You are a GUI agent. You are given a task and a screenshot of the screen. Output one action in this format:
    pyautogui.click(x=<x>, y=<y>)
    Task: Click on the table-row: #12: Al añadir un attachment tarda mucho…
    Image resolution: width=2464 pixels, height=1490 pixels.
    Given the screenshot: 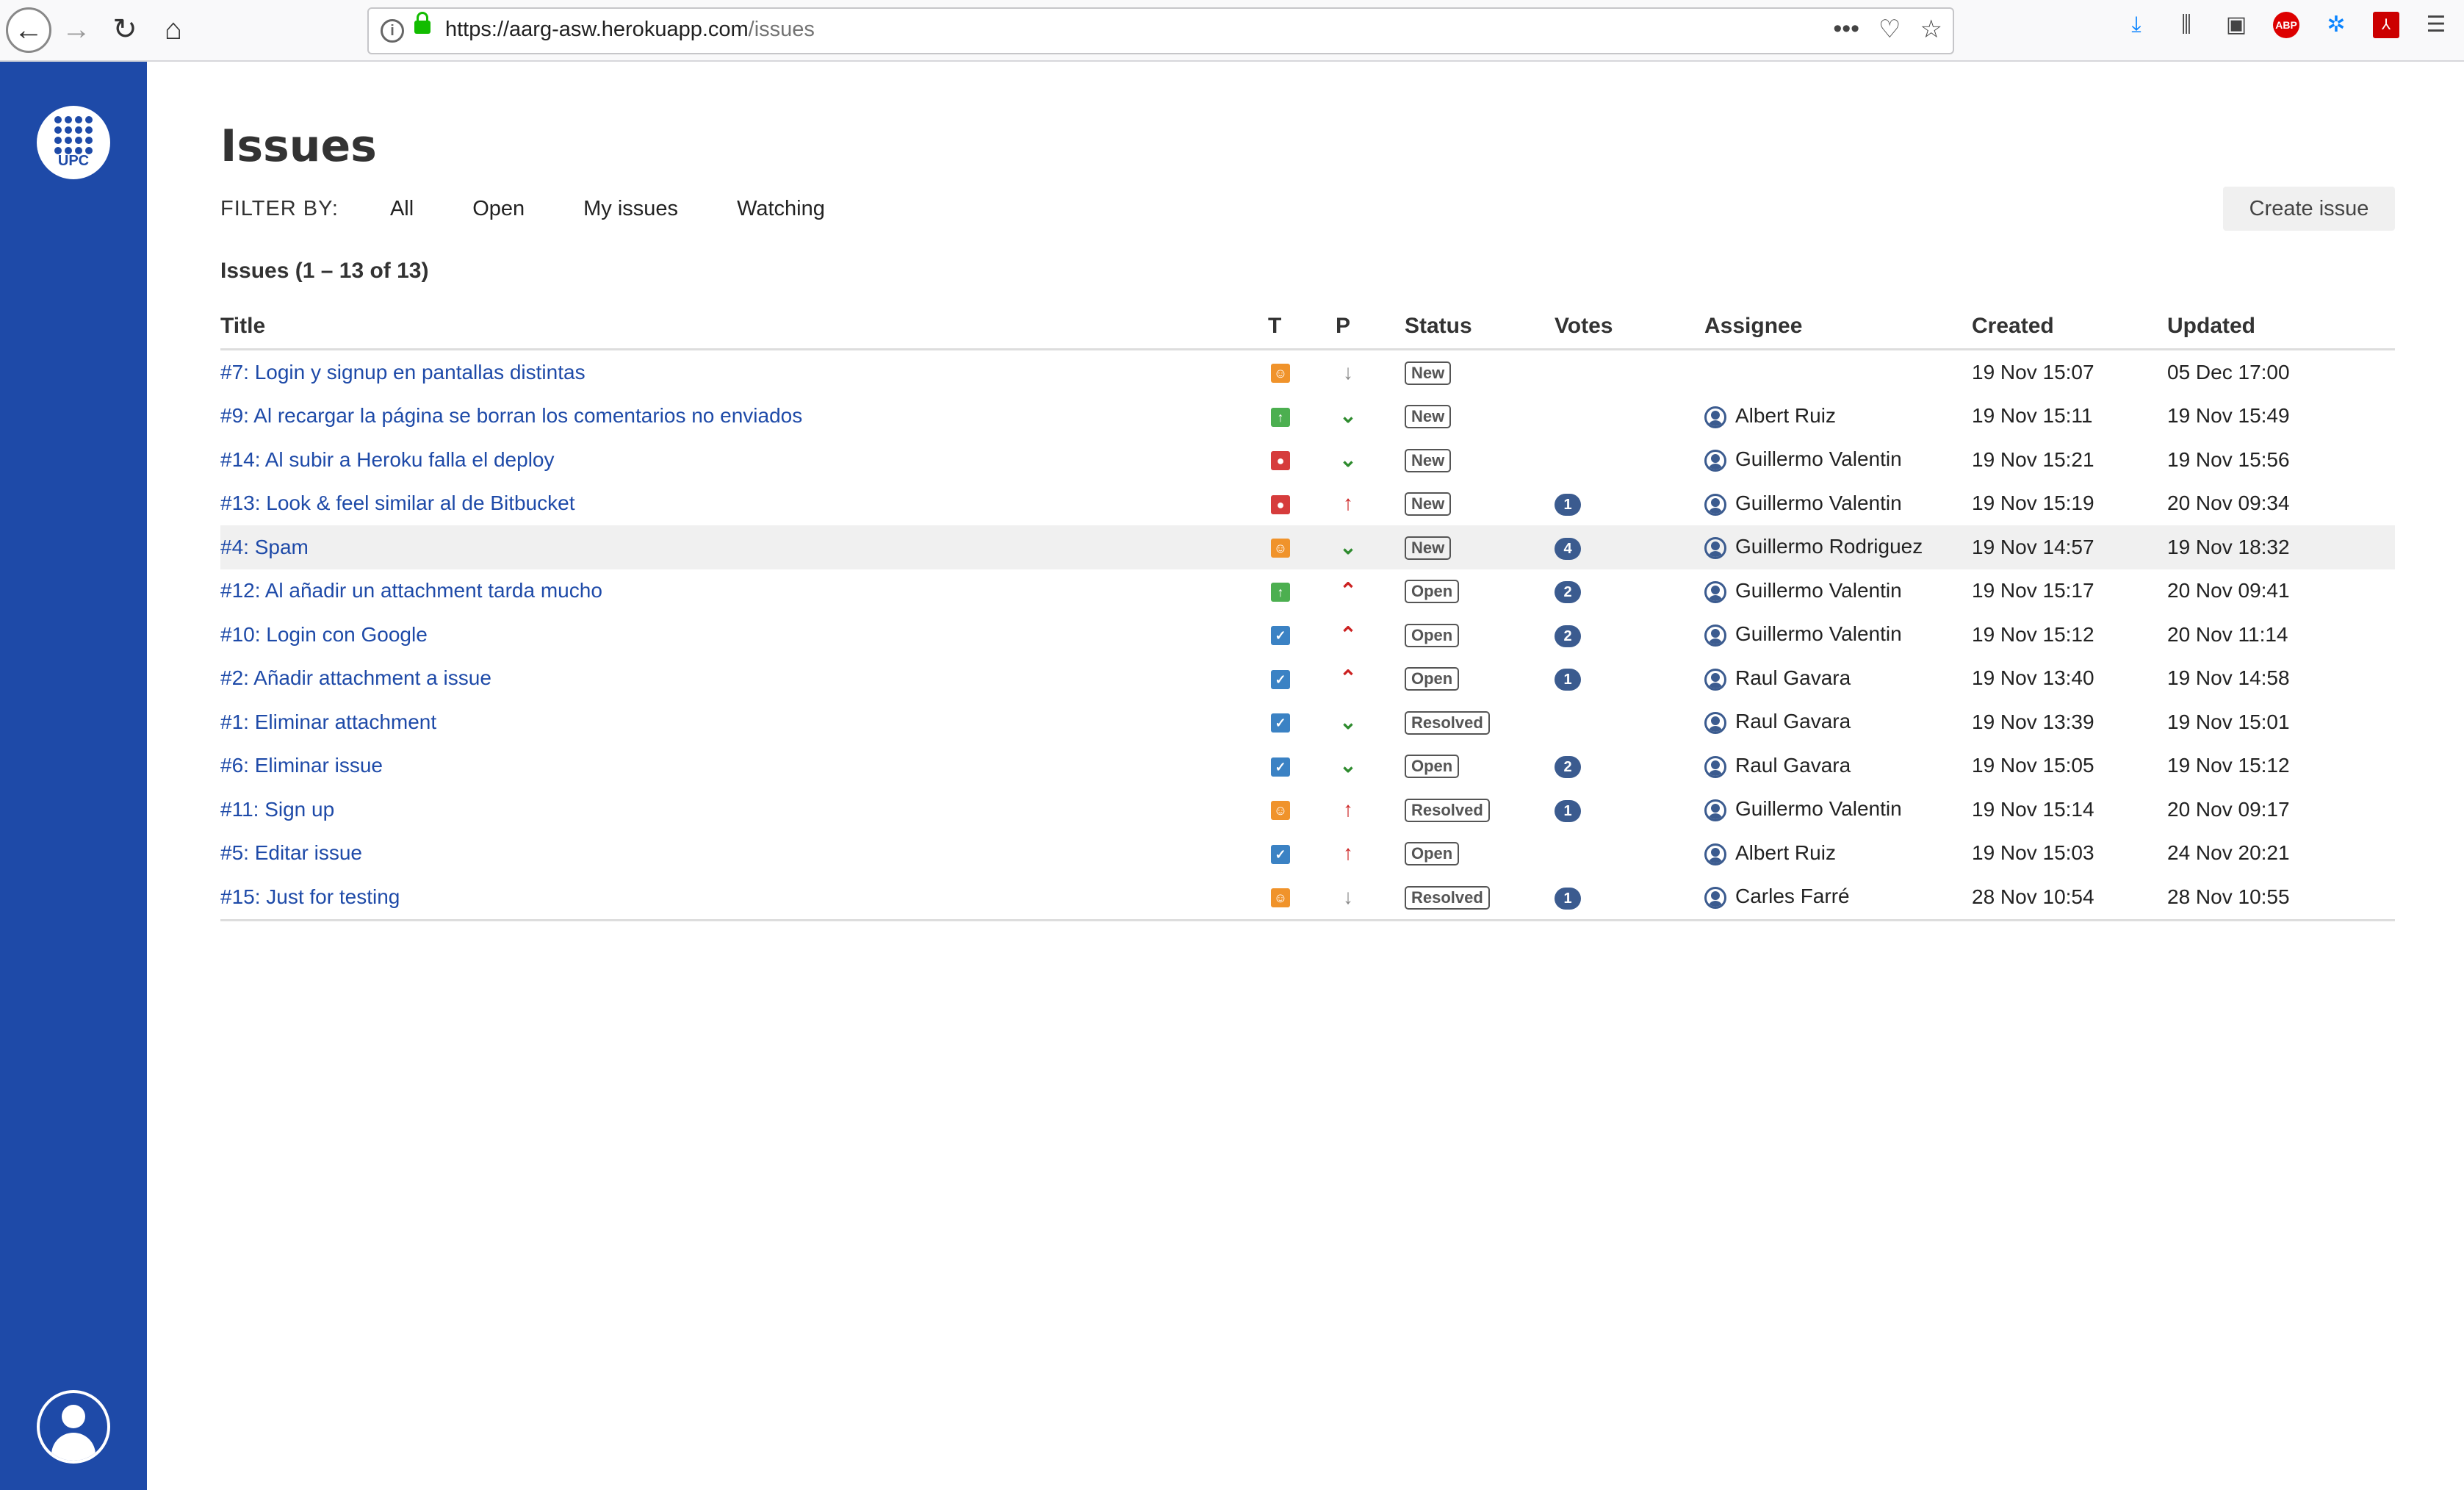 What is the action you would take?
    pyautogui.click(x=1307, y=591)
    